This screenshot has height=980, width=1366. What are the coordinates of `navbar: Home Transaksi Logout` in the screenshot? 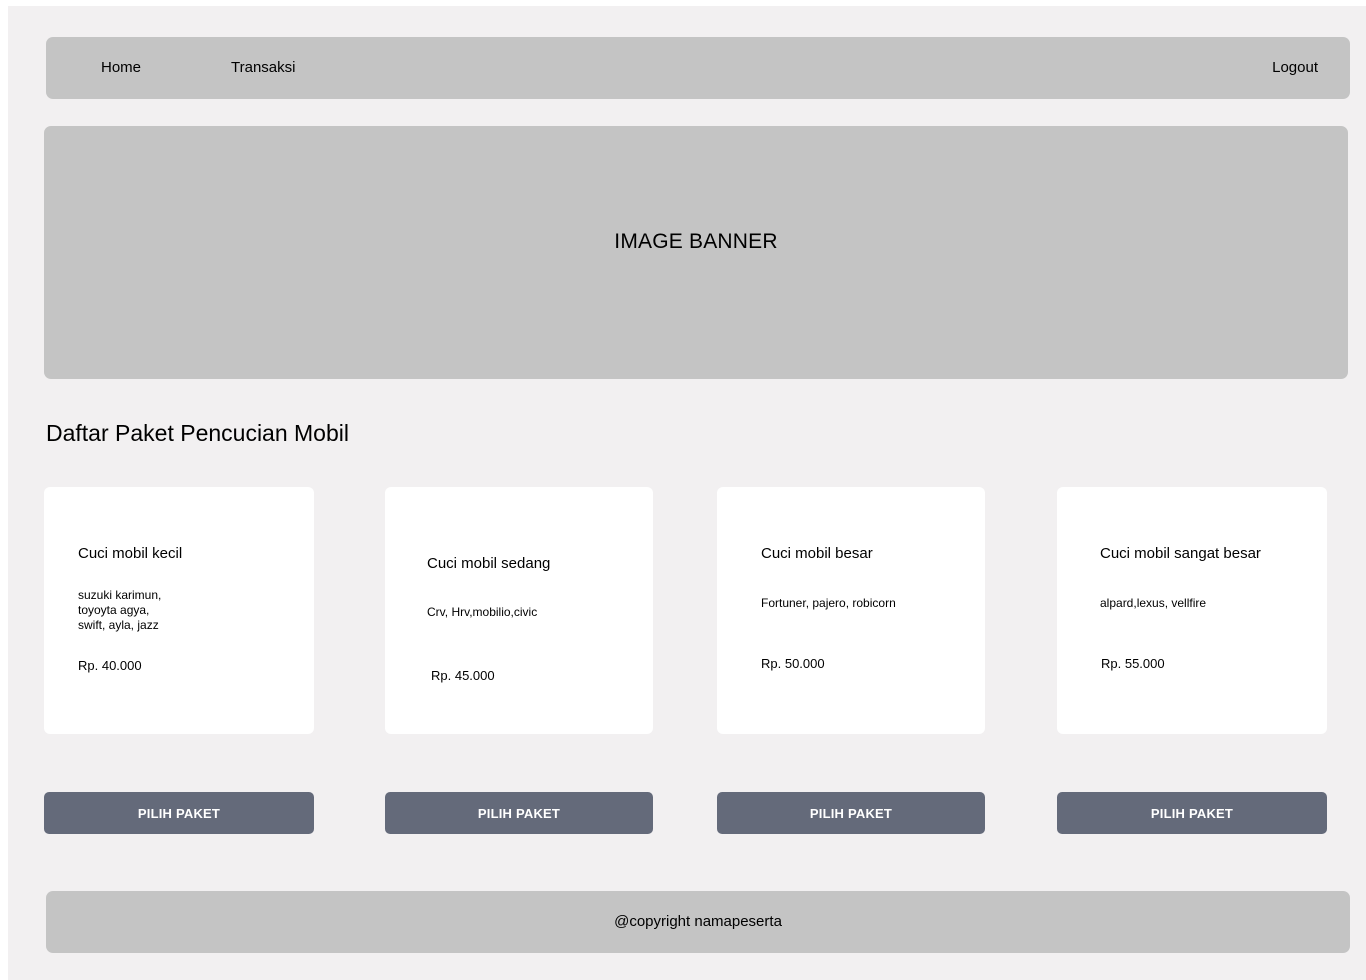 It's located at (698, 68).